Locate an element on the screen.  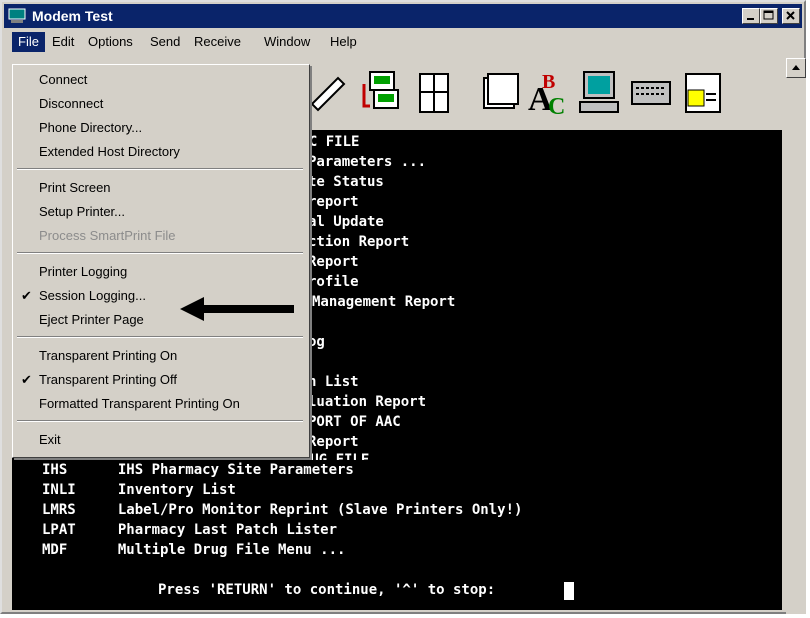
menu-send: Send is located at coordinates (165, 42).